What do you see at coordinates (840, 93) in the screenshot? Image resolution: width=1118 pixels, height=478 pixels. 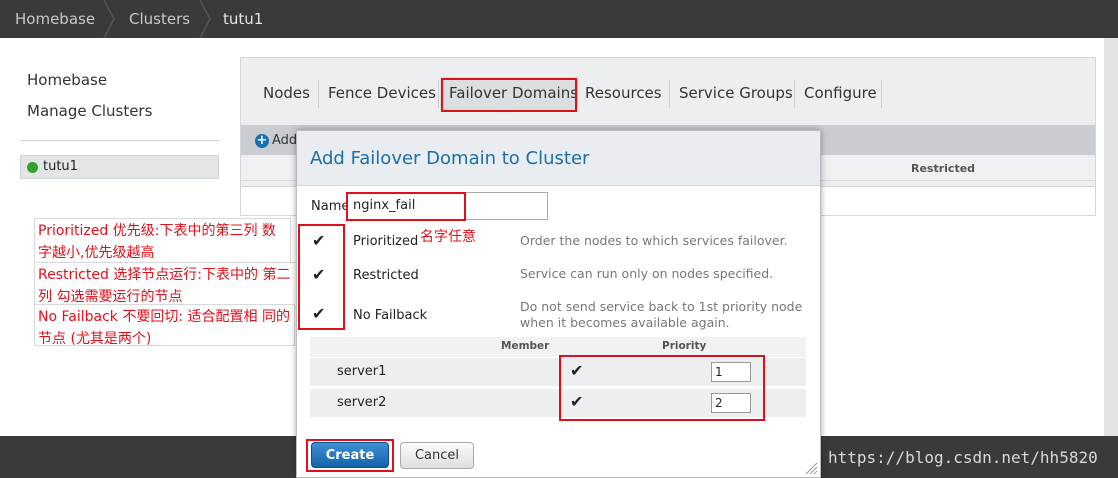 I see `tab-configure: Configure` at bounding box center [840, 93].